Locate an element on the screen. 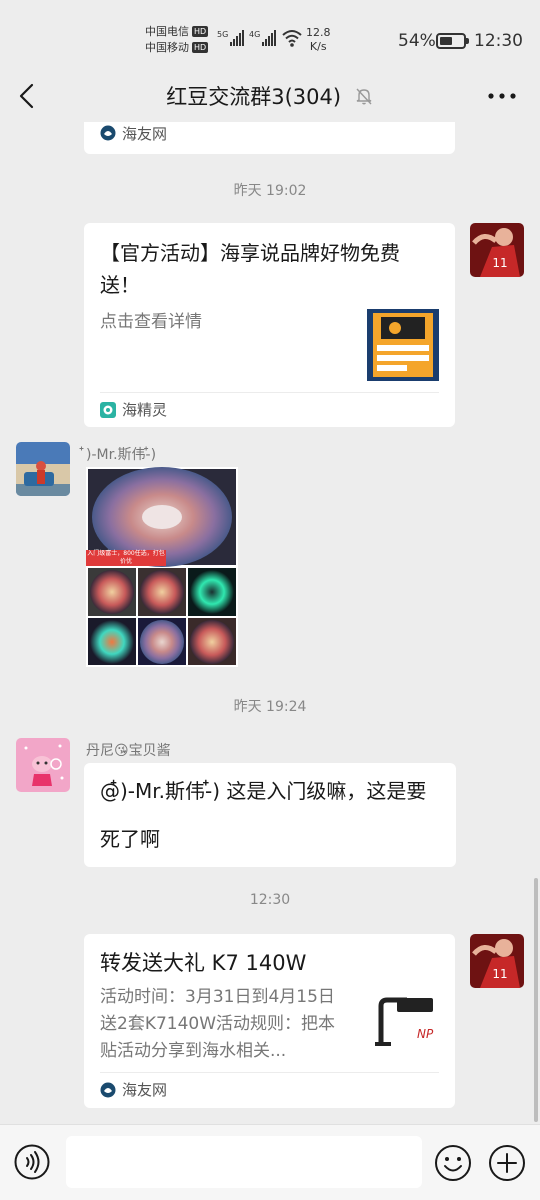  sender-avatar-mr-siwei is located at coordinates (43, 469).